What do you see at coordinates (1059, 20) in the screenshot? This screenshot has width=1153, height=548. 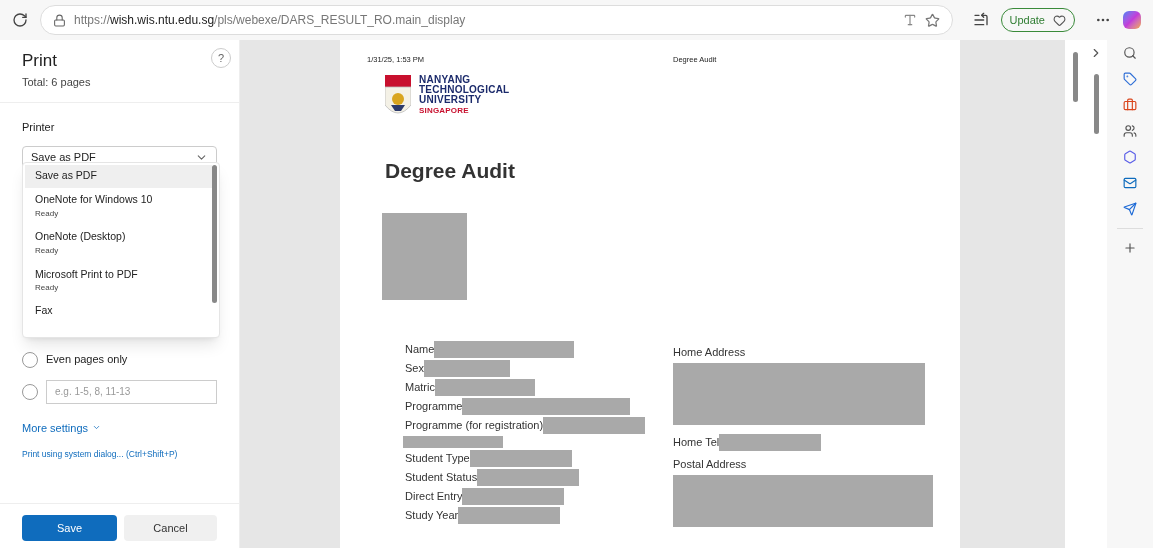 I see `heart-icon` at bounding box center [1059, 20].